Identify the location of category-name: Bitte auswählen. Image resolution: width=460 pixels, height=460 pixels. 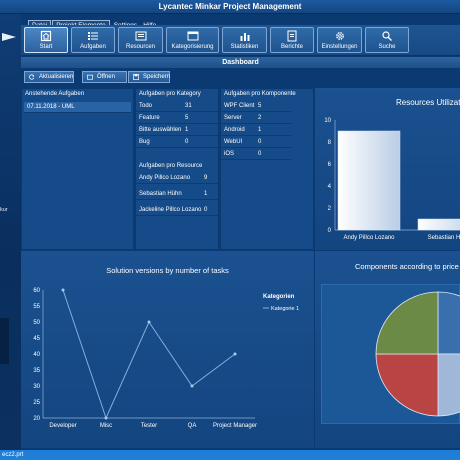
(160, 130).